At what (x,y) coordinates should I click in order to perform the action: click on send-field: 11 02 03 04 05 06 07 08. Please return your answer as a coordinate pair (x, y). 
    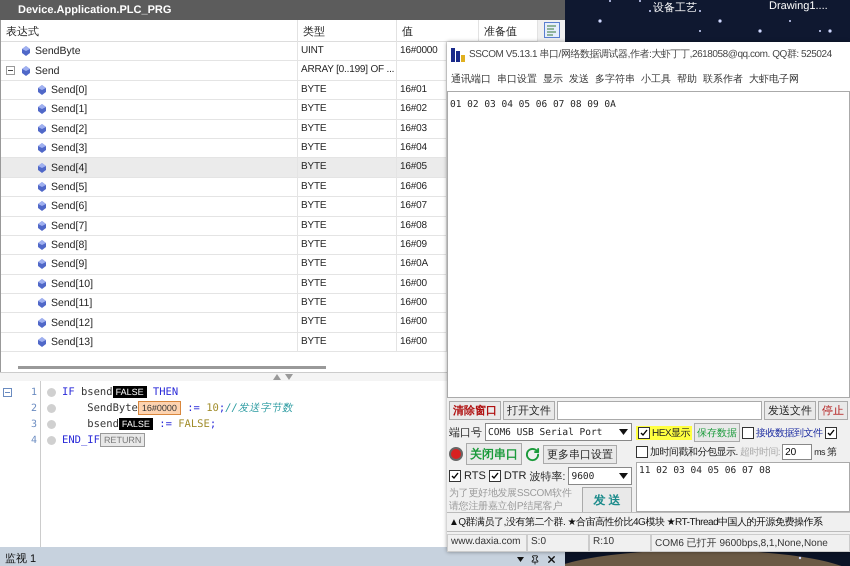
    Looking at the image, I should click on (743, 487).